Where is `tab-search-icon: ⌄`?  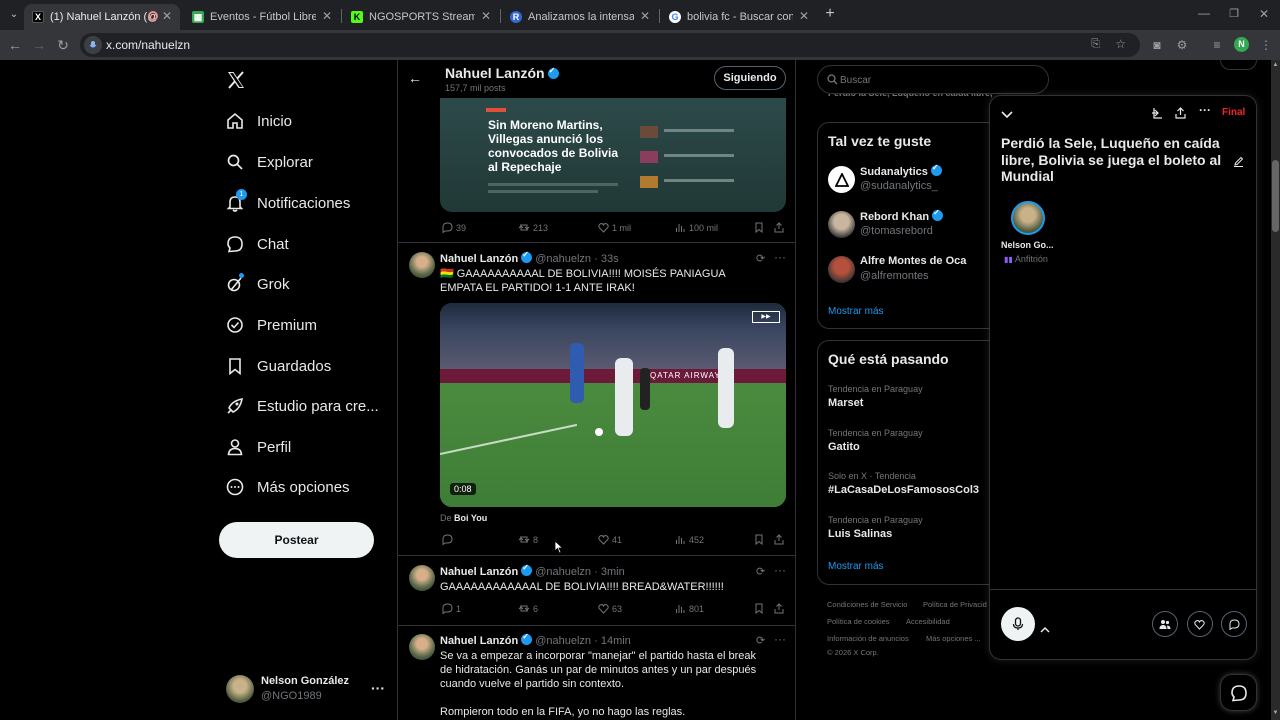
tab-search-icon: ⌄ is located at coordinates (14, 15).